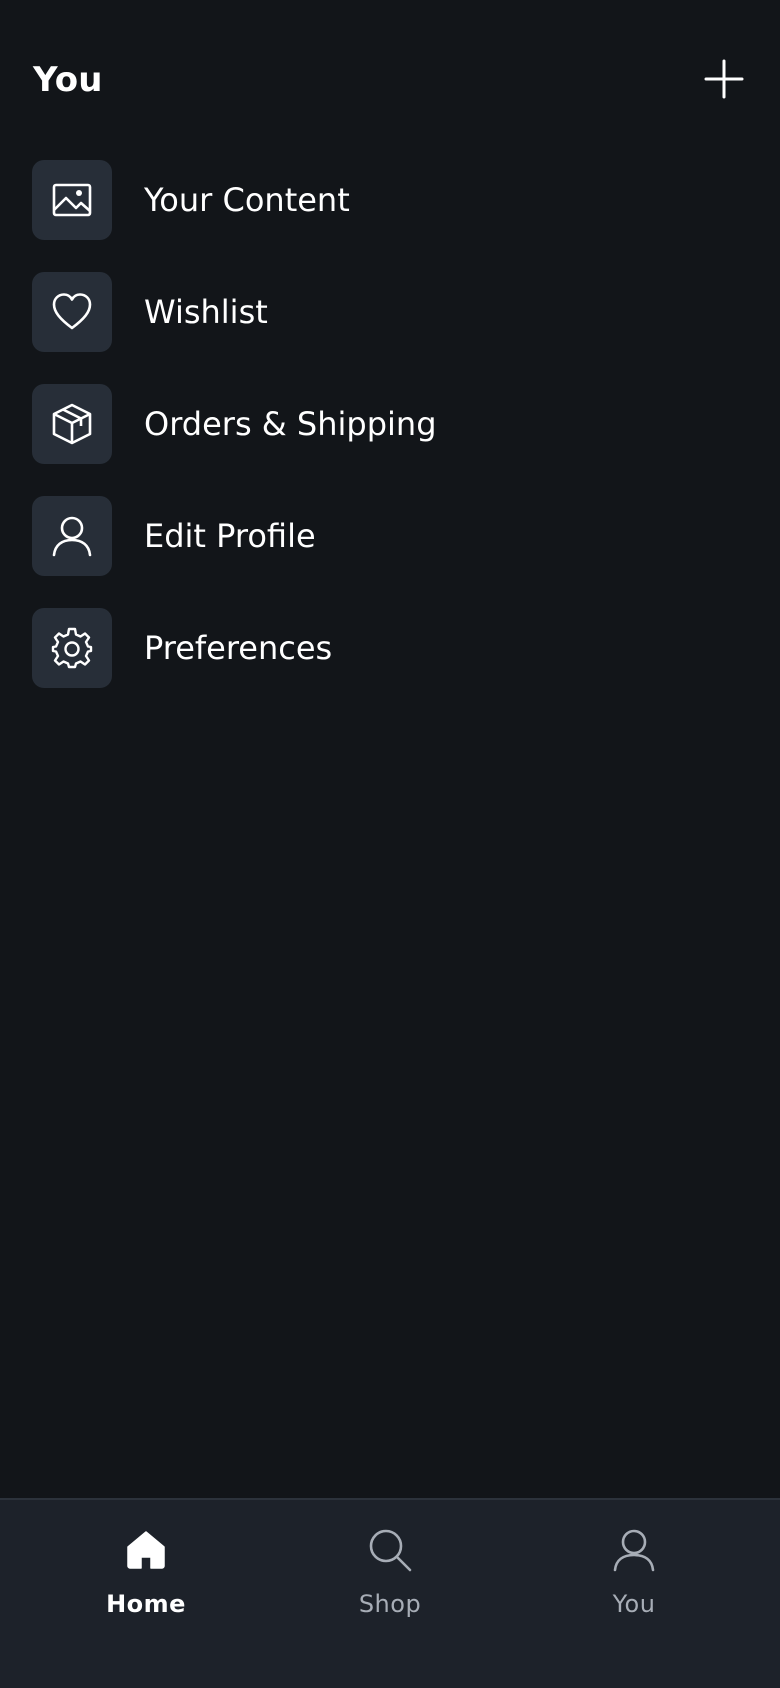  Describe the element at coordinates (390, 312) in the screenshot. I see `menu-item-wishlist: Wishlist` at that location.